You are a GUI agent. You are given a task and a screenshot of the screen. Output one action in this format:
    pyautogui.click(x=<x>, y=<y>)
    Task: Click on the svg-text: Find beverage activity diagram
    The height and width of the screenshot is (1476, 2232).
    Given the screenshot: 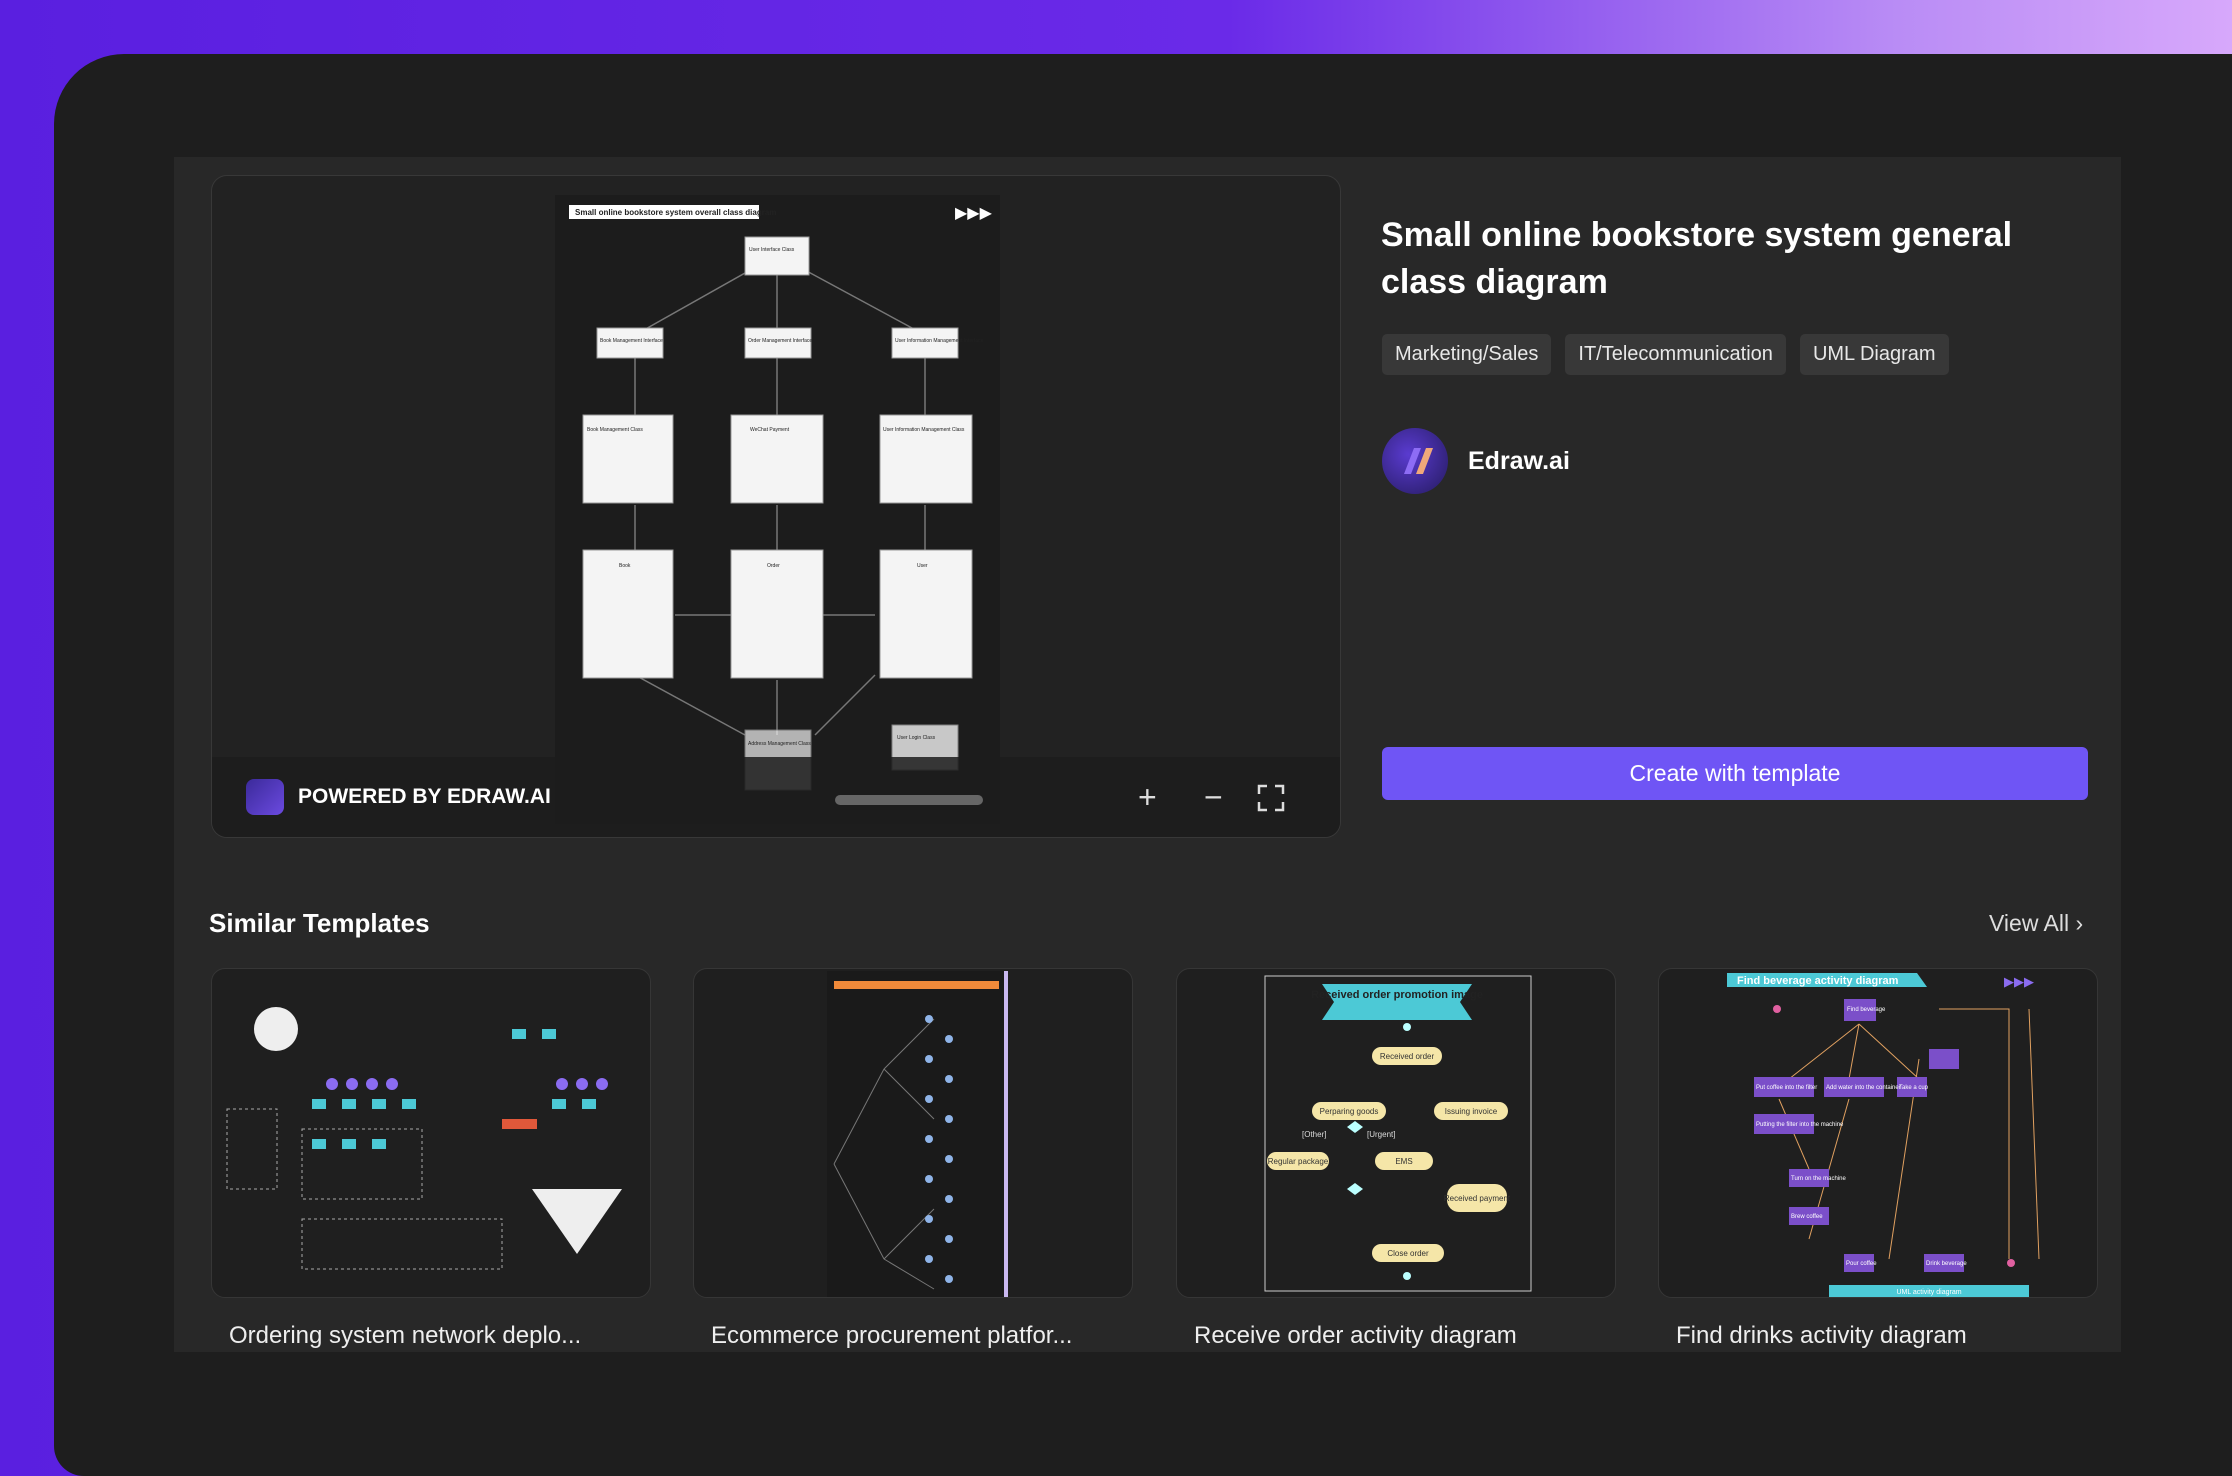 What is the action you would take?
    pyautogui.click(x=1818, y=981)
    